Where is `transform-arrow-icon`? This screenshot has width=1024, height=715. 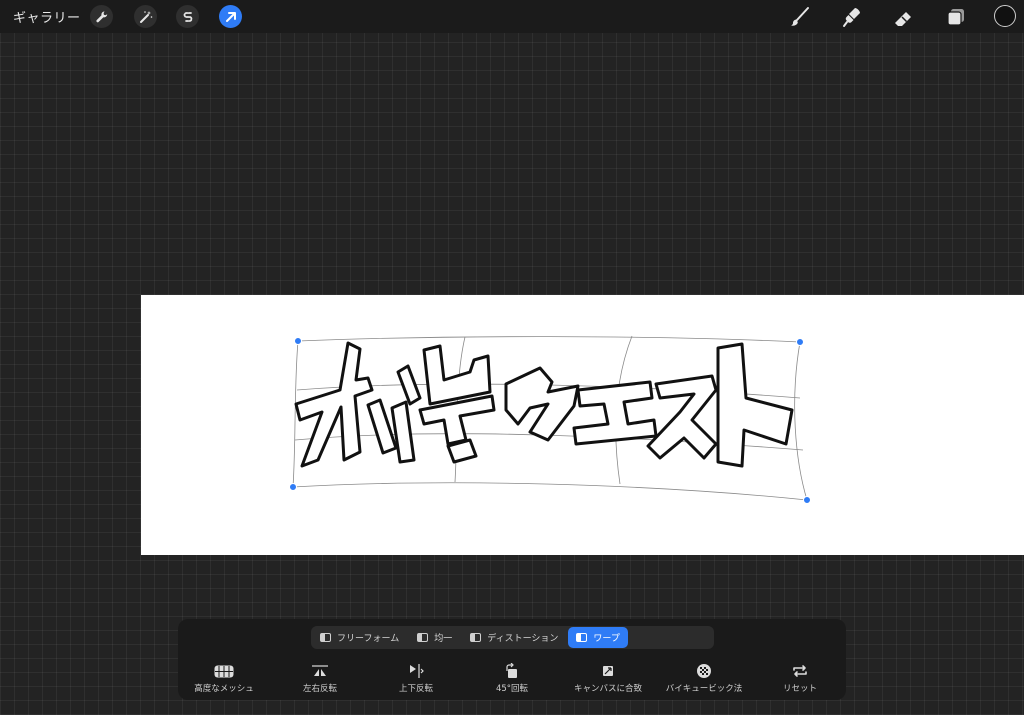 transform-arrow-icon is located at coordinates (230, 16).